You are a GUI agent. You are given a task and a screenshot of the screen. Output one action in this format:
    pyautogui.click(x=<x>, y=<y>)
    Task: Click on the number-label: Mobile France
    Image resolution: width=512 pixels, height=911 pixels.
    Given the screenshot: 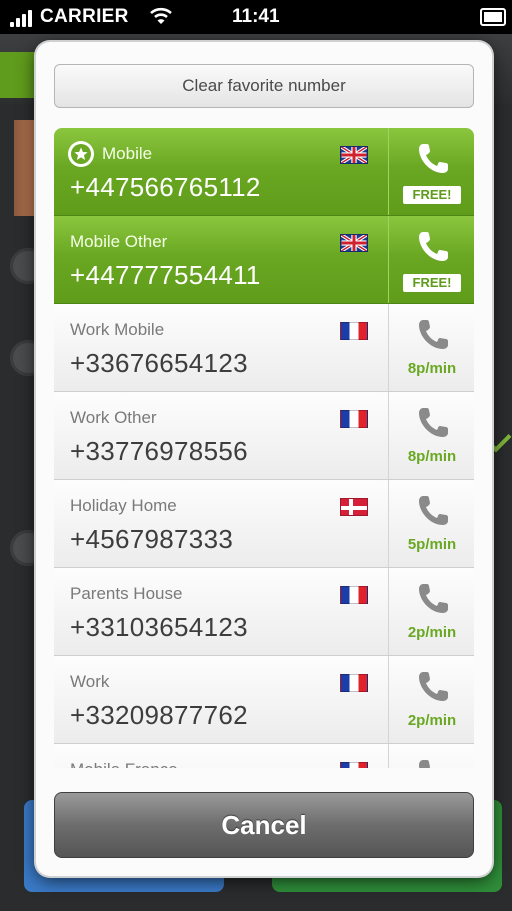 What is the action you would take?
    pyautogui.click(x=124, y=764)
    